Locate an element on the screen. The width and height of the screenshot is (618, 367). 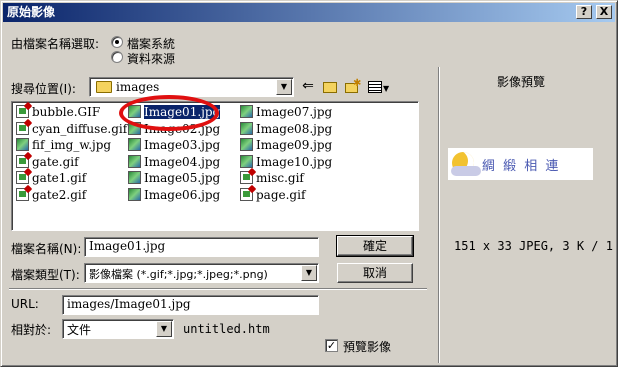
file-item: cyan_diffuse.gif is located at coordinates (71, 129).